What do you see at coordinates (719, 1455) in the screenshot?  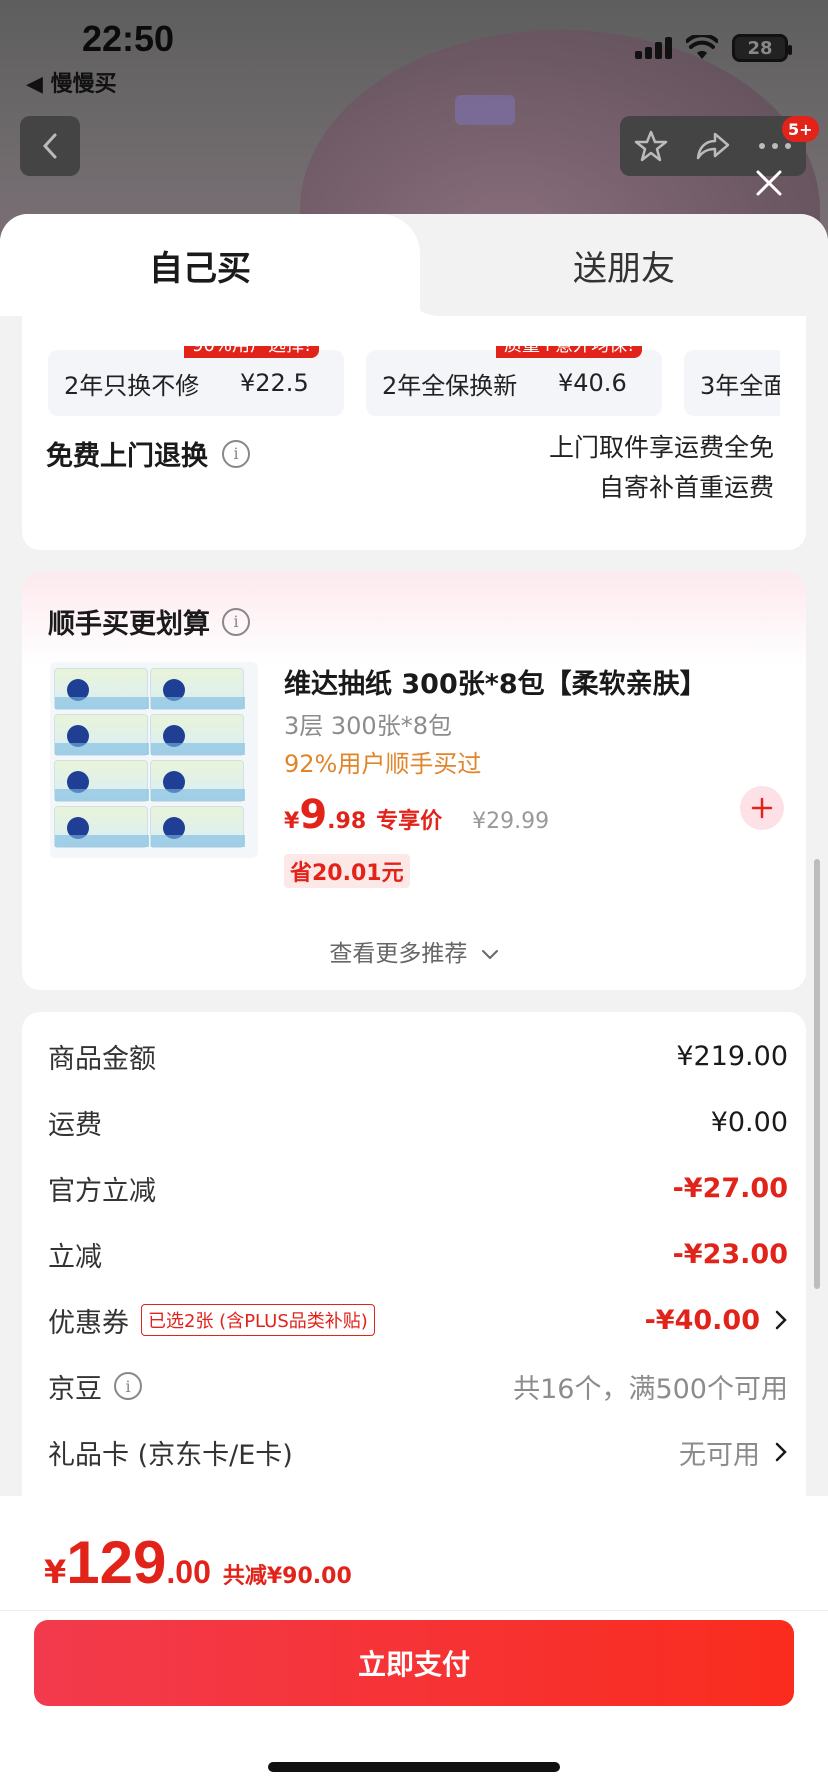 I see `row-value: 无可用` at bounding box center [719, 1455].